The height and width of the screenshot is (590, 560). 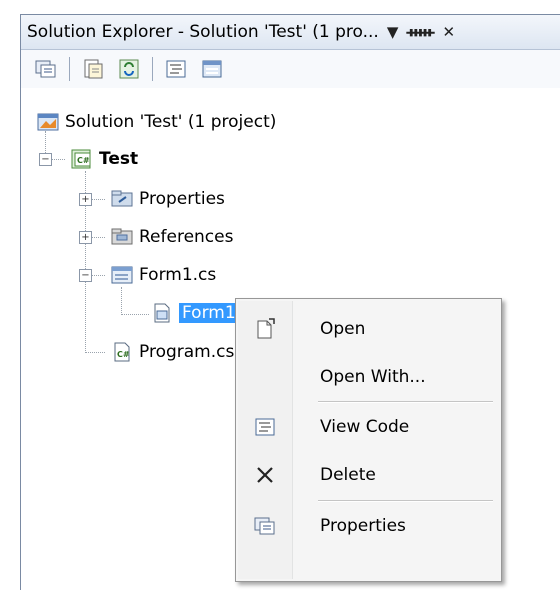 I want to click on csharp-project-icon: C#, so click(x=81, y=159).